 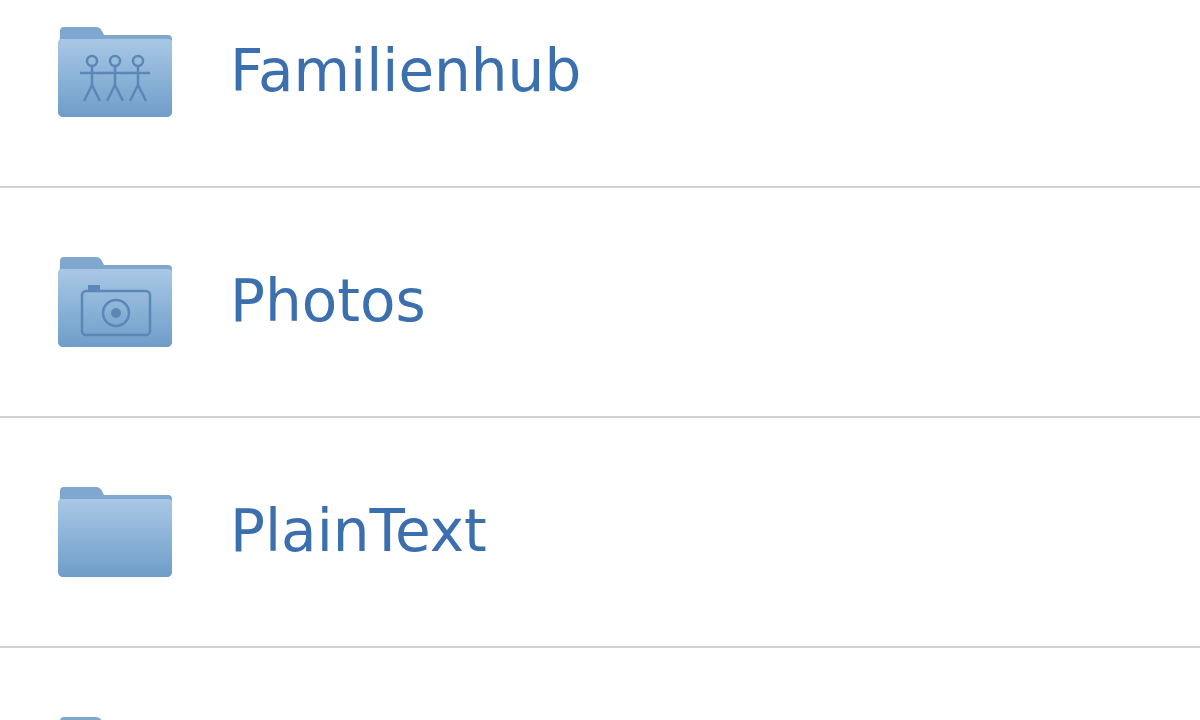 I want to click on shared-folder-icon, so click(x=115, y=72).